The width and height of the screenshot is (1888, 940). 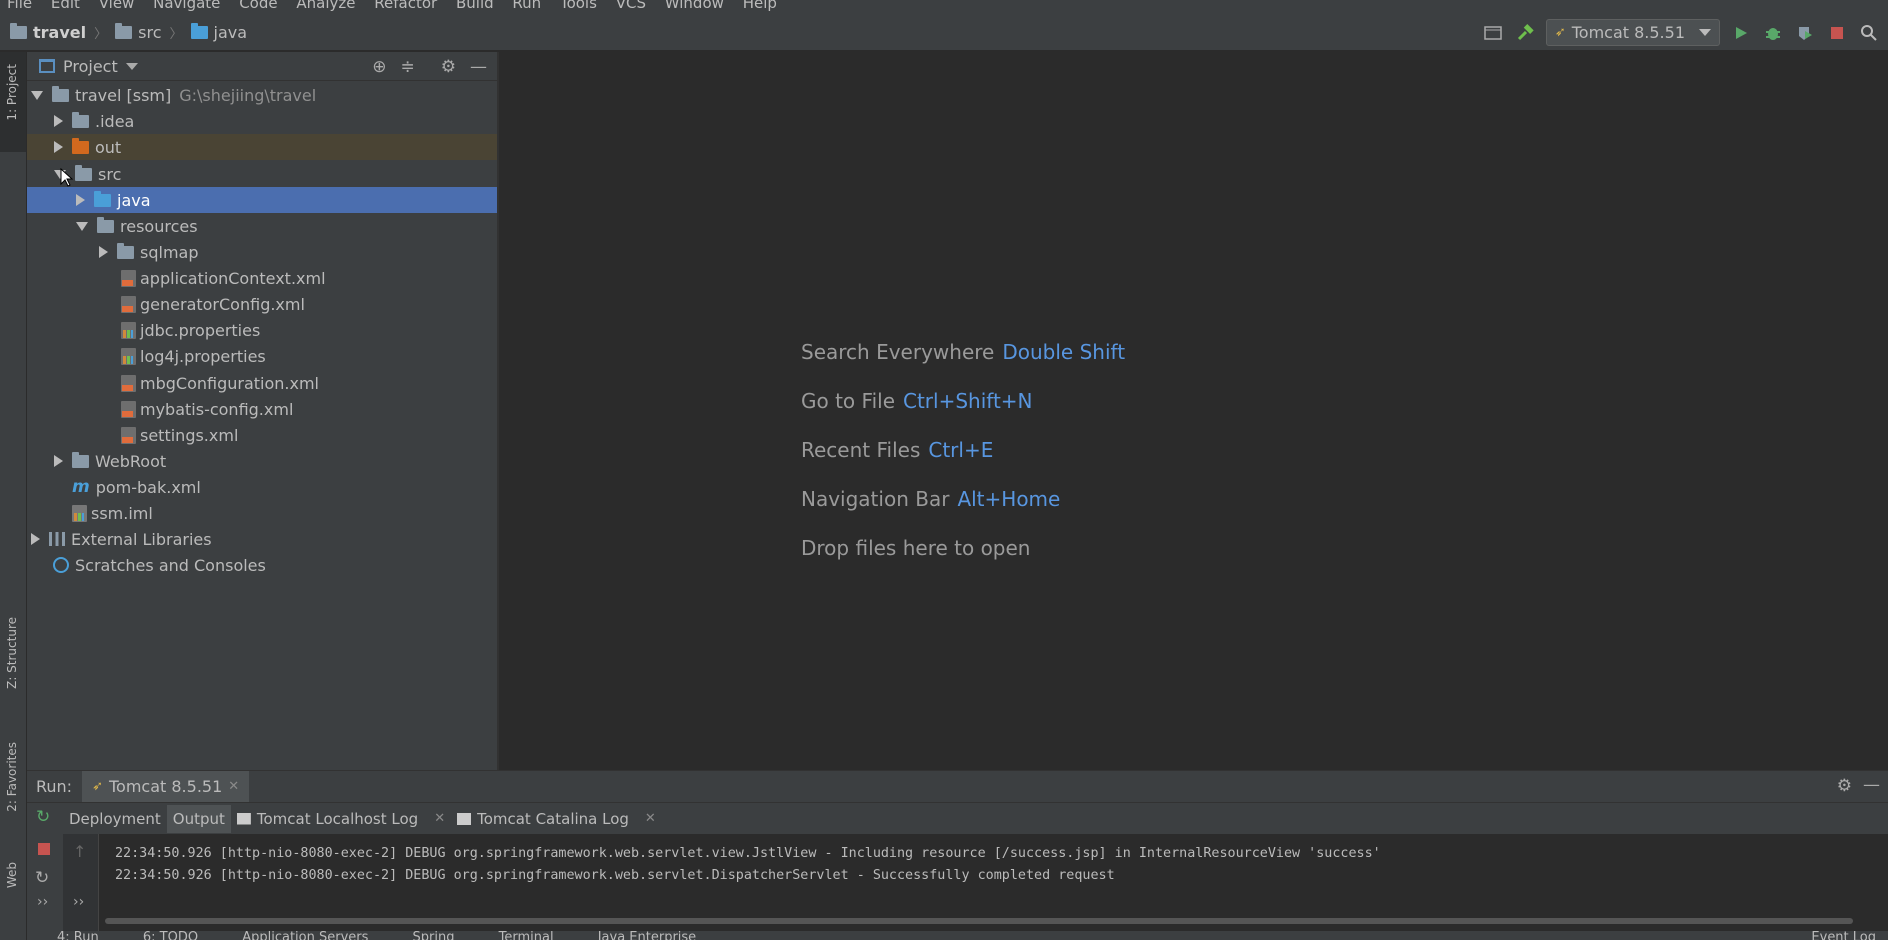 I want to click on tree-node-settings: settings.xml, so click(x=262, y=435).